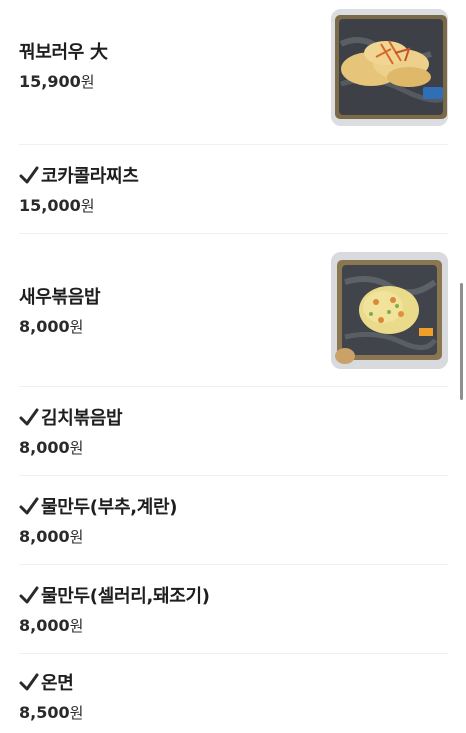 The width and height of the screenshot is (466, 733). What do you see at coordinates (233, 520) in the screenshot?
I see `menu-item: 물만두(부추,계란) 8,000원` at bounding box center [233, 520].